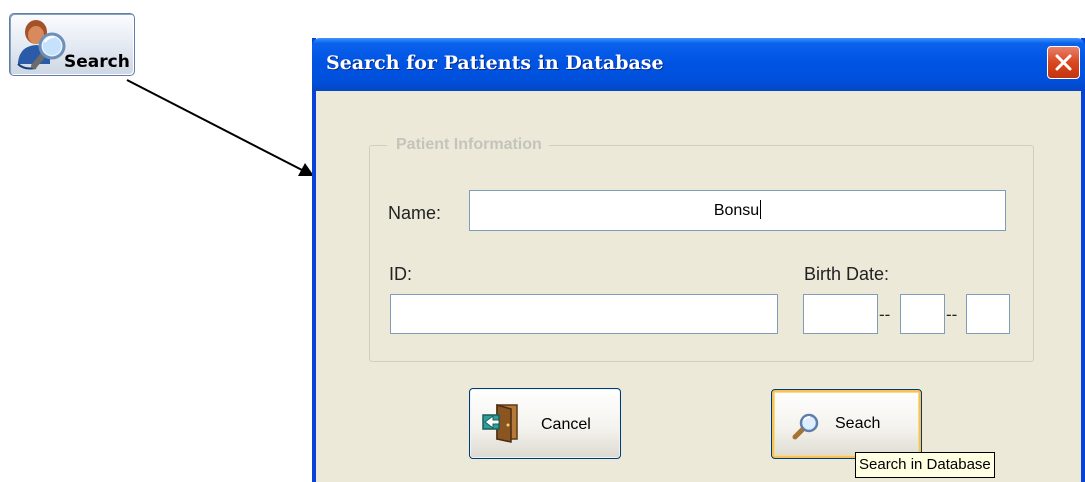 Image resolution: width=1085 pixels, height=482 pixels. I want to click on dialog-title: Search for Patients in Database, so click(495, 63).